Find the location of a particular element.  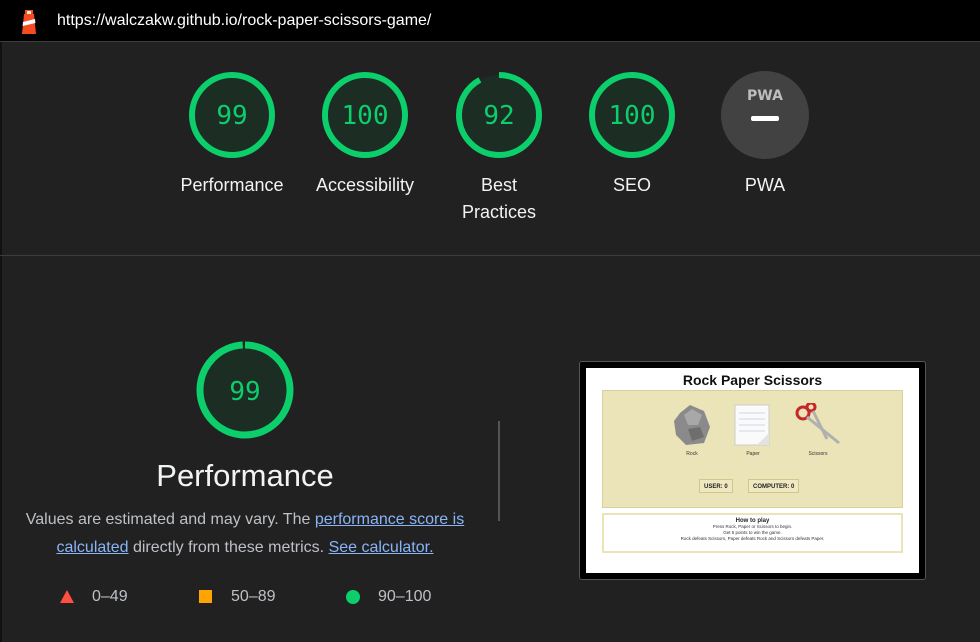

gauge-score: 92 is located at coordinates (498, 116).